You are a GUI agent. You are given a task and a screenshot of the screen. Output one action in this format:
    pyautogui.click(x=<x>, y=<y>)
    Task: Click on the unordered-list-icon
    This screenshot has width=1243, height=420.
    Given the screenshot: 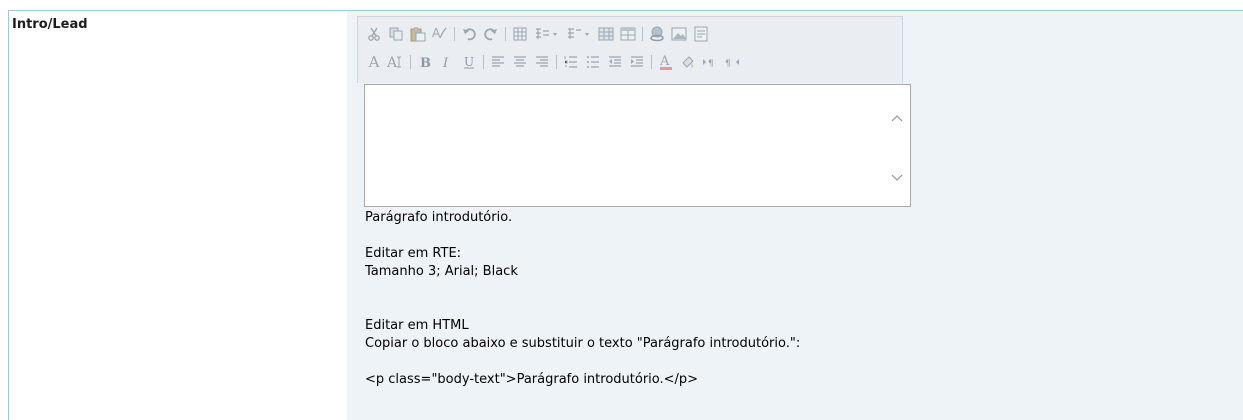 What is the action you would take?
    pyautogui.click(x=593, y=62)
    